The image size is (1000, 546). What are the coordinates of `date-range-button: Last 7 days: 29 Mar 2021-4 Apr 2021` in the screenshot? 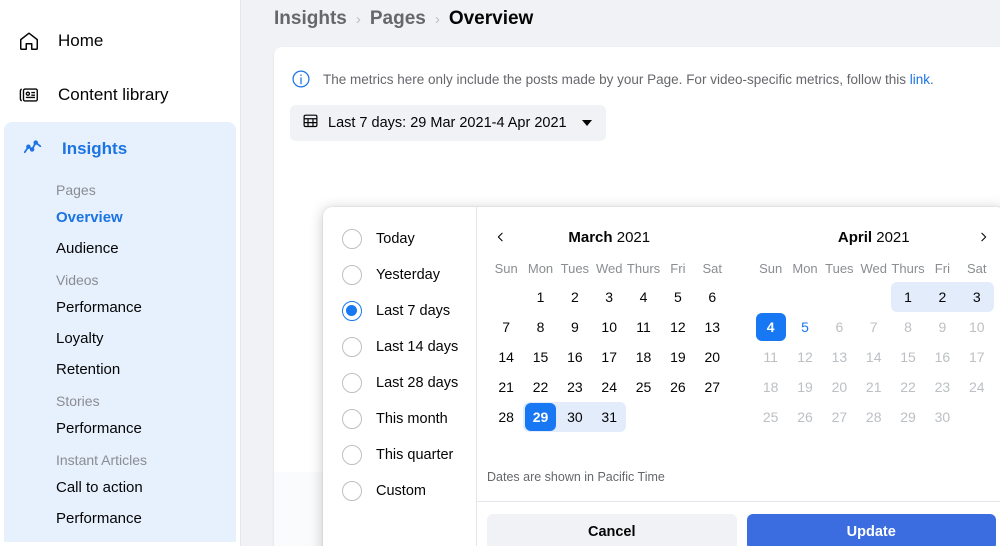 It's located at (448, 123).